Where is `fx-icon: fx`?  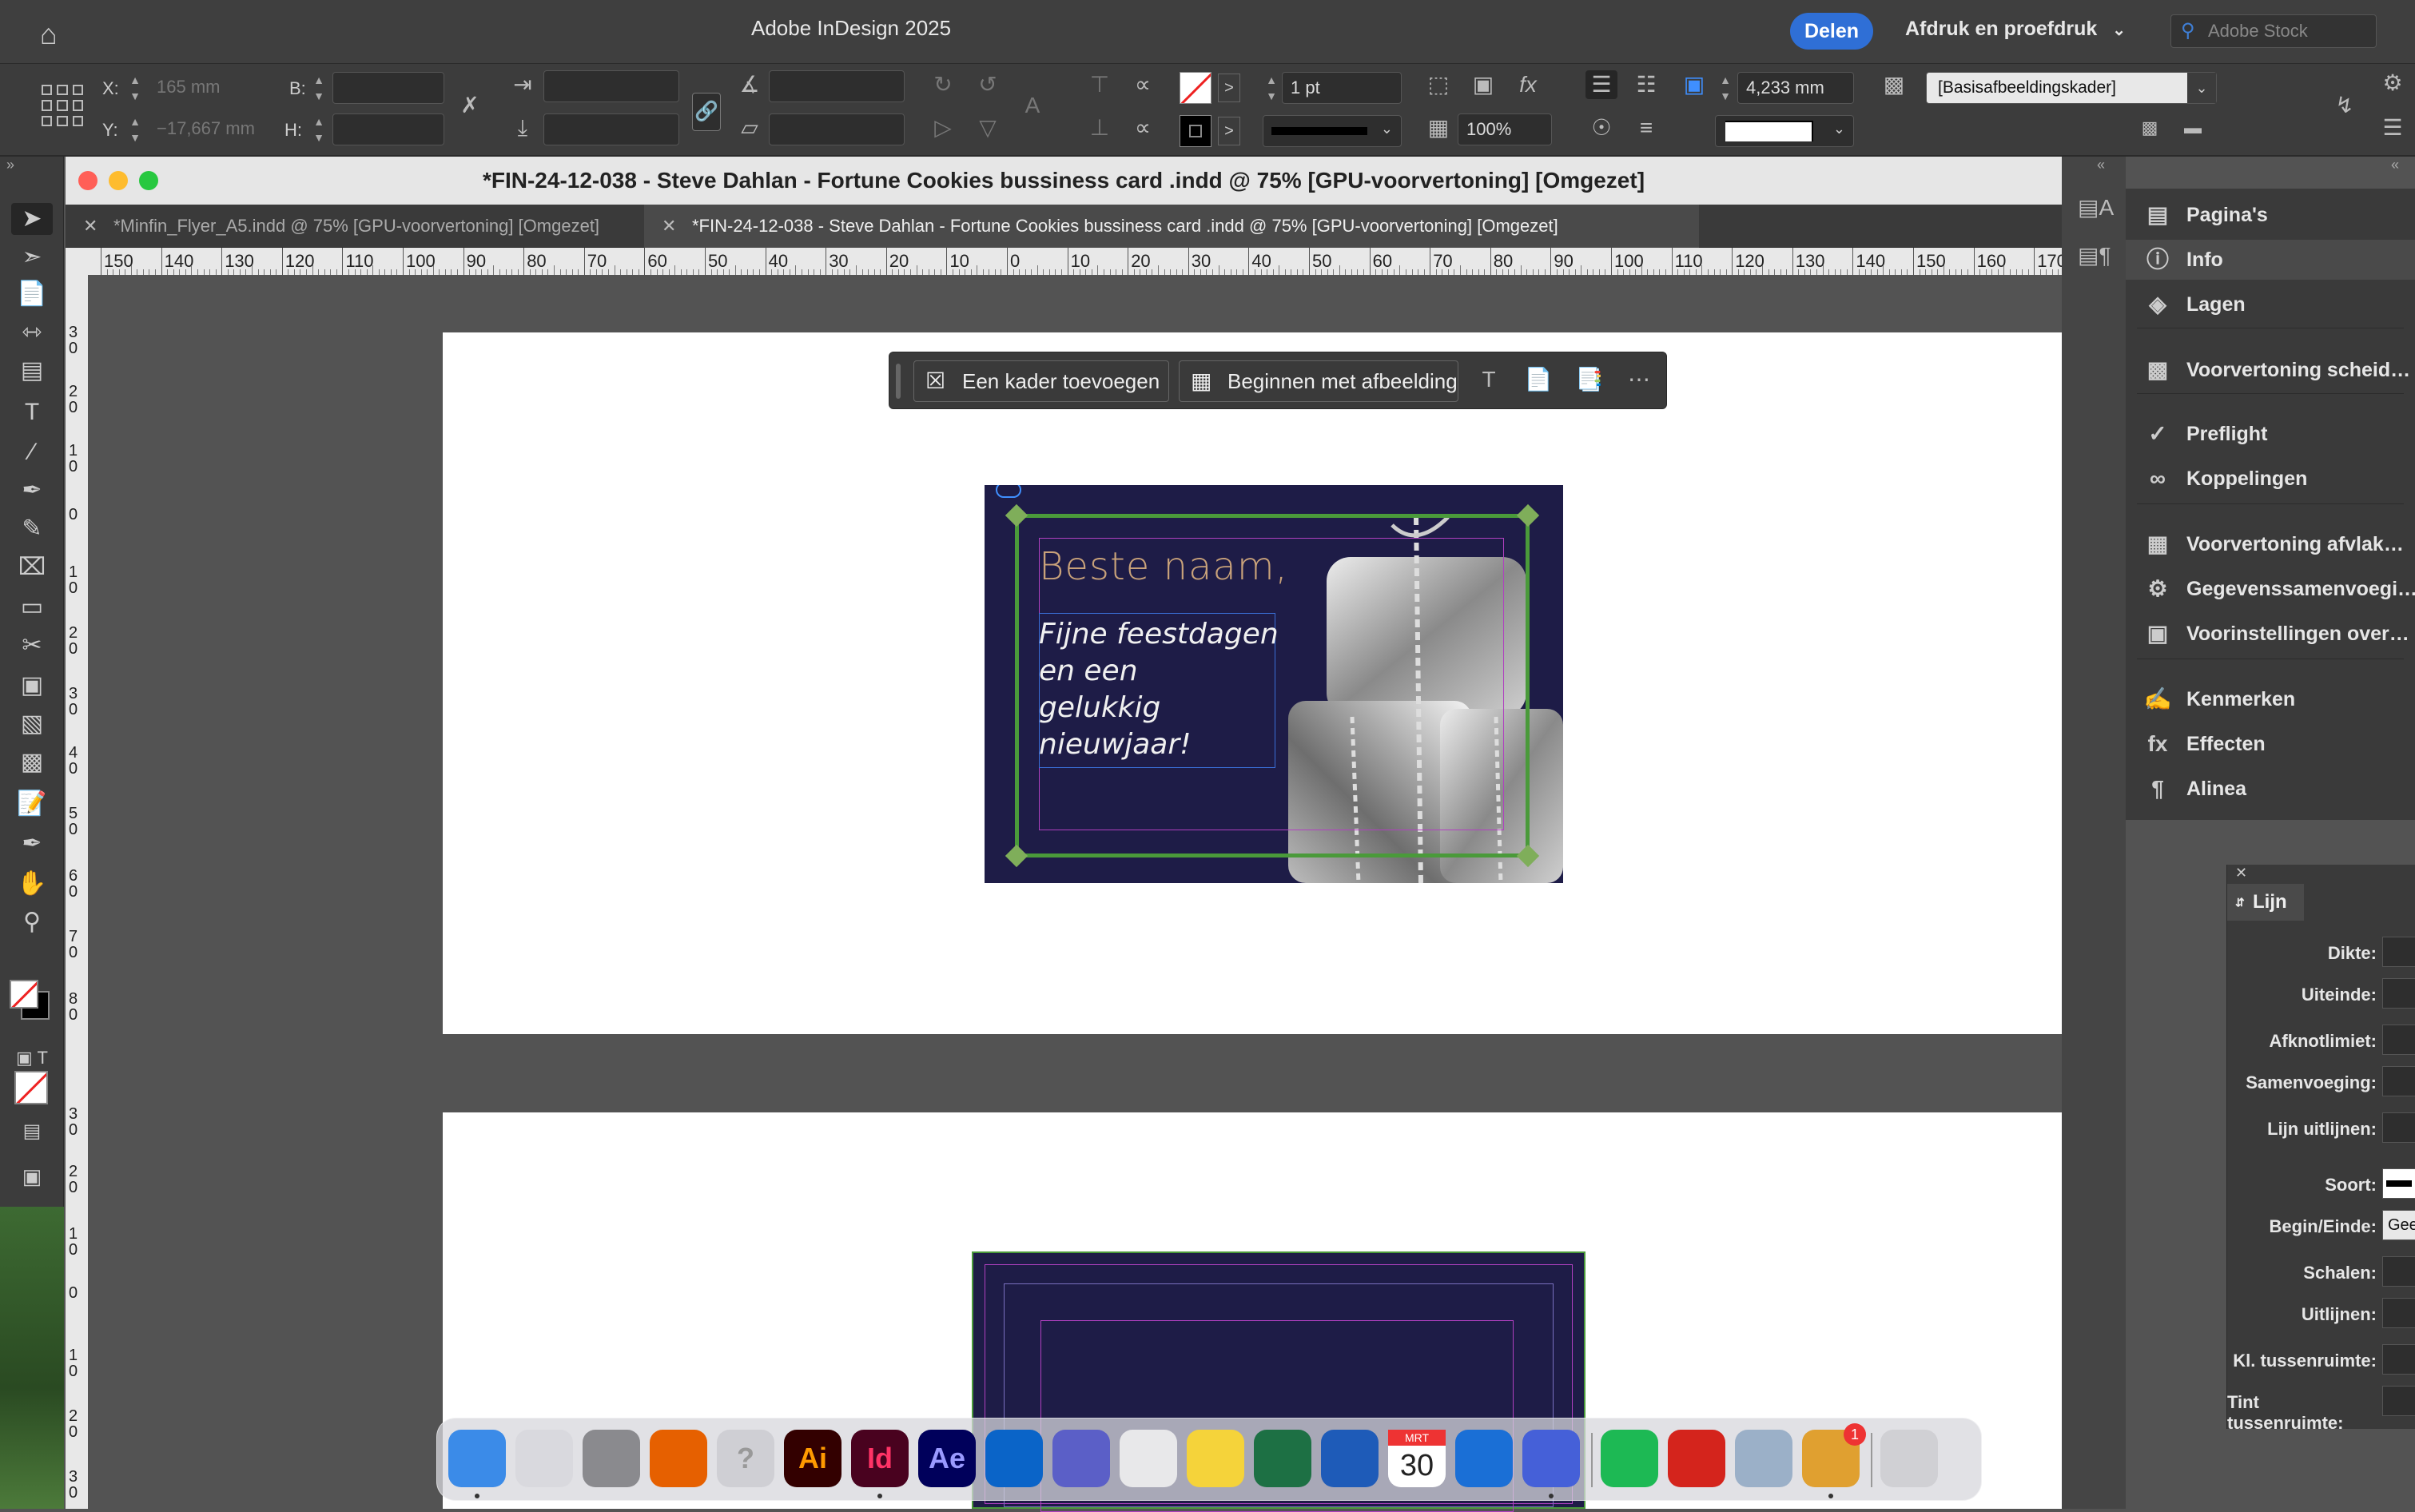
fx-icon: fx is located at coordinates (1528, 84).